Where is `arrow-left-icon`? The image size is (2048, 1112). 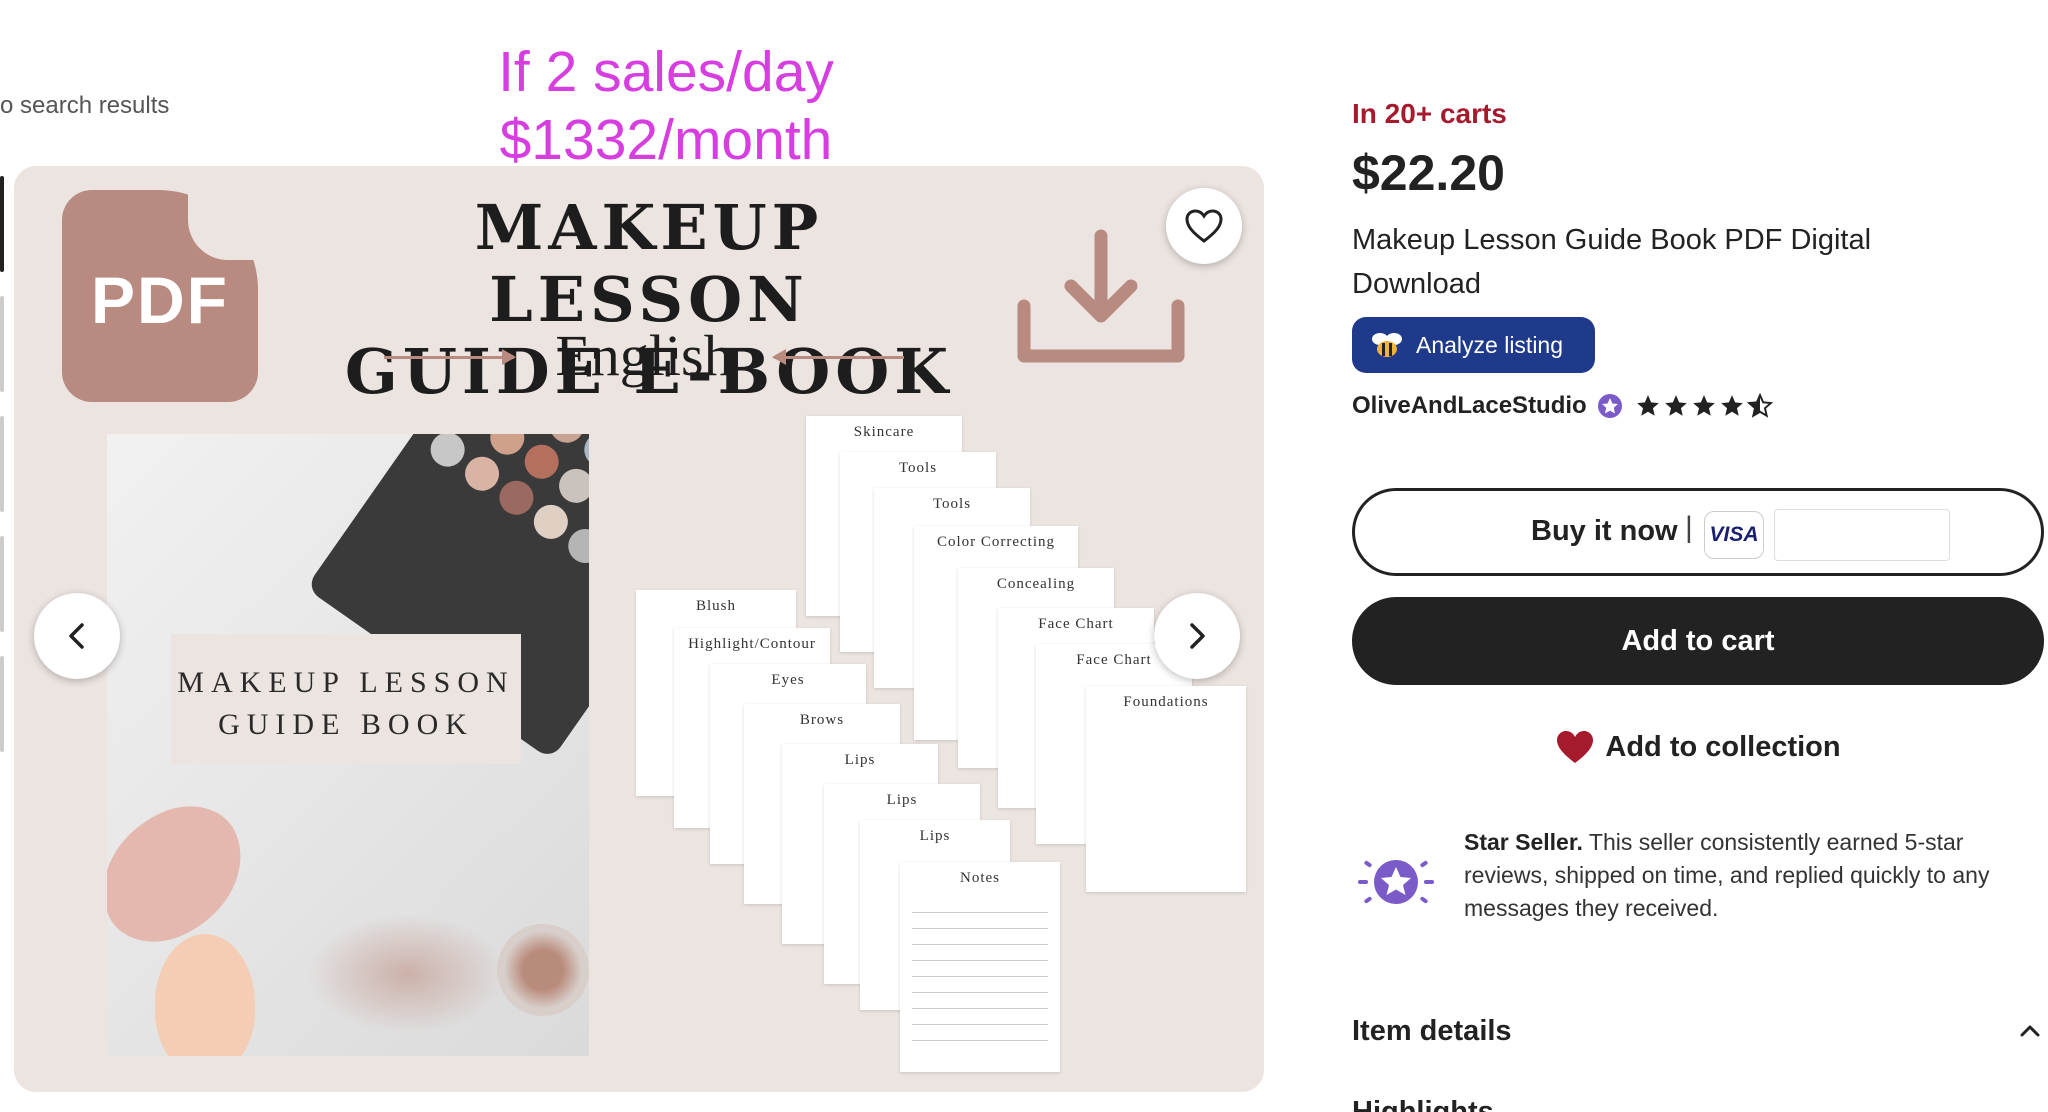
arrow-left-icon is located at coordinates (838, 357).